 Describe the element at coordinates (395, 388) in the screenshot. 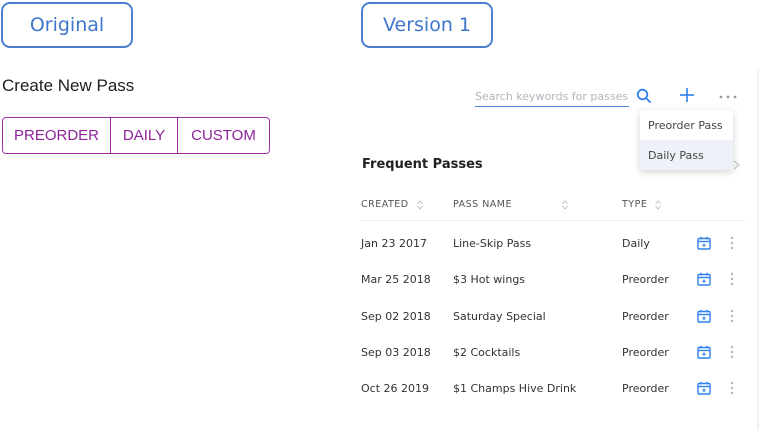

I see `created-date: Oct 26 2019` at that location.